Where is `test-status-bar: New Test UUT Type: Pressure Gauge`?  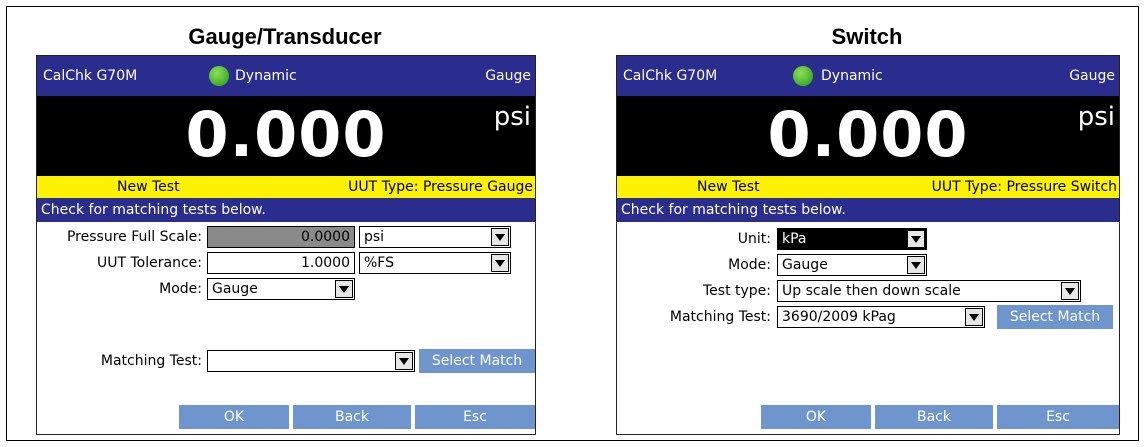 test-status-bar: New Test UUT Type: Pressure Gauge is located at coordinates (286, 187).